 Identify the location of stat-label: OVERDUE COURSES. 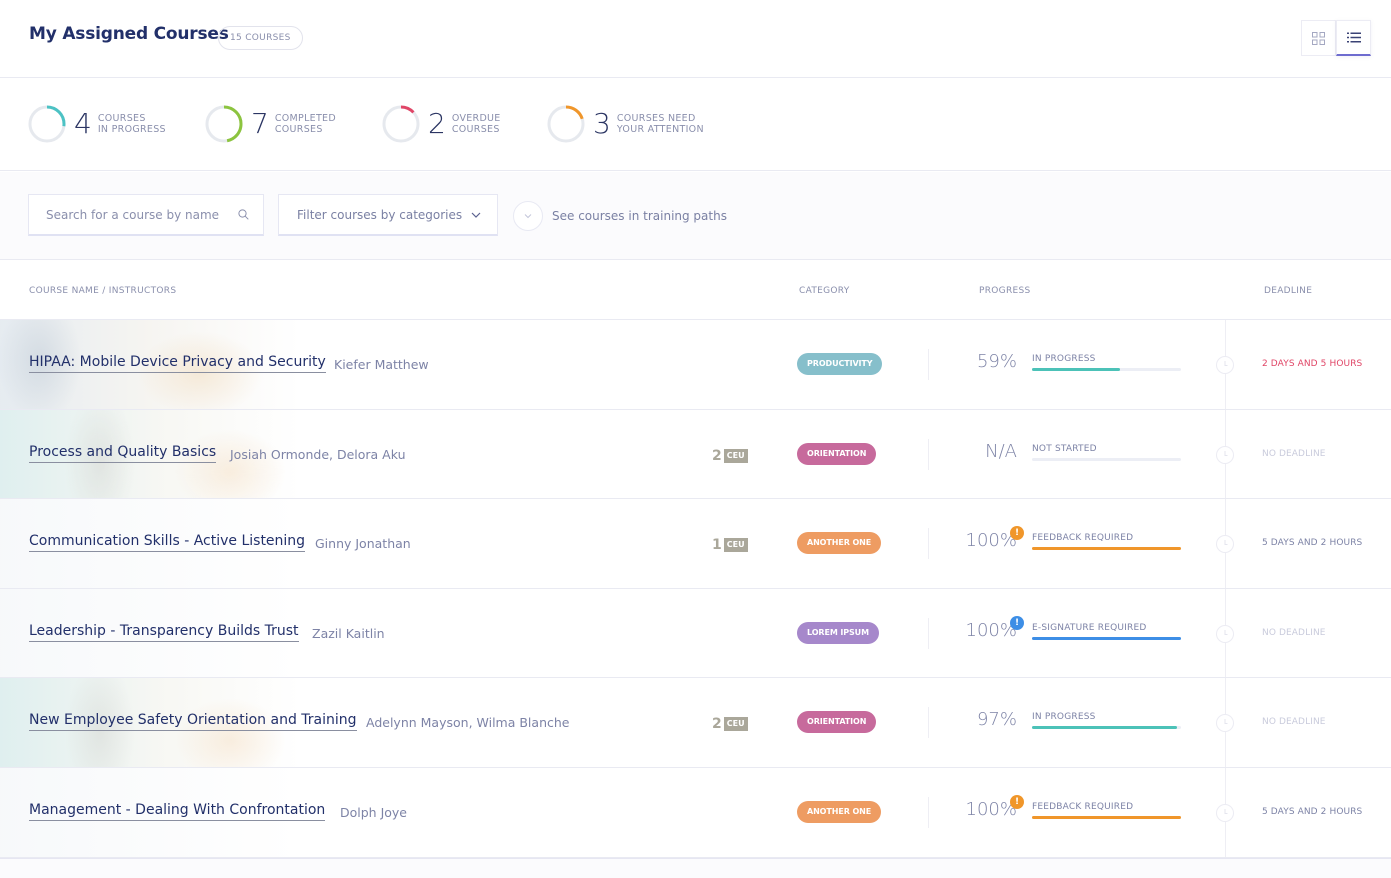
(476, 124).